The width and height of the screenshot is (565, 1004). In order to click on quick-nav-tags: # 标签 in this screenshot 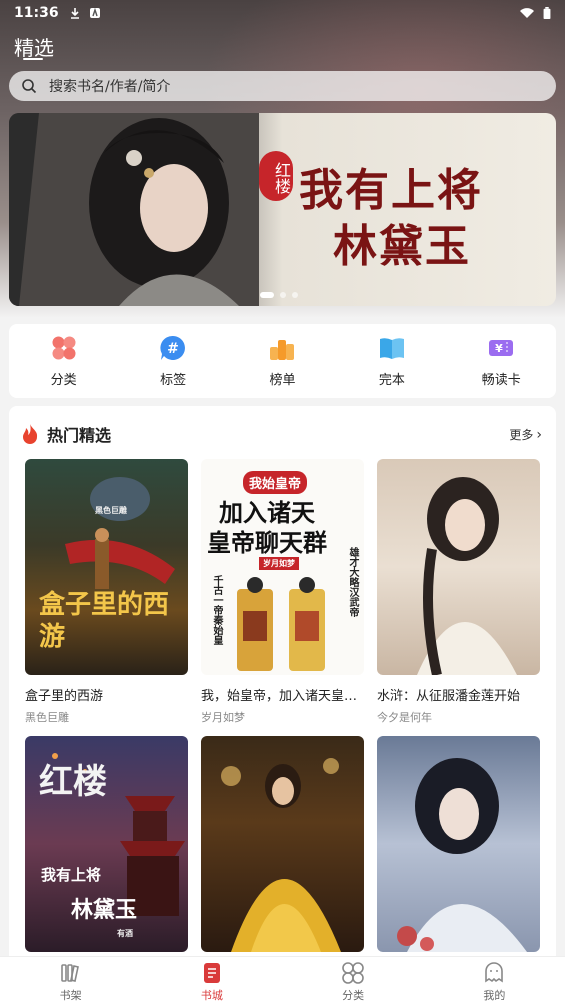, I will do `click(173, 361)`.